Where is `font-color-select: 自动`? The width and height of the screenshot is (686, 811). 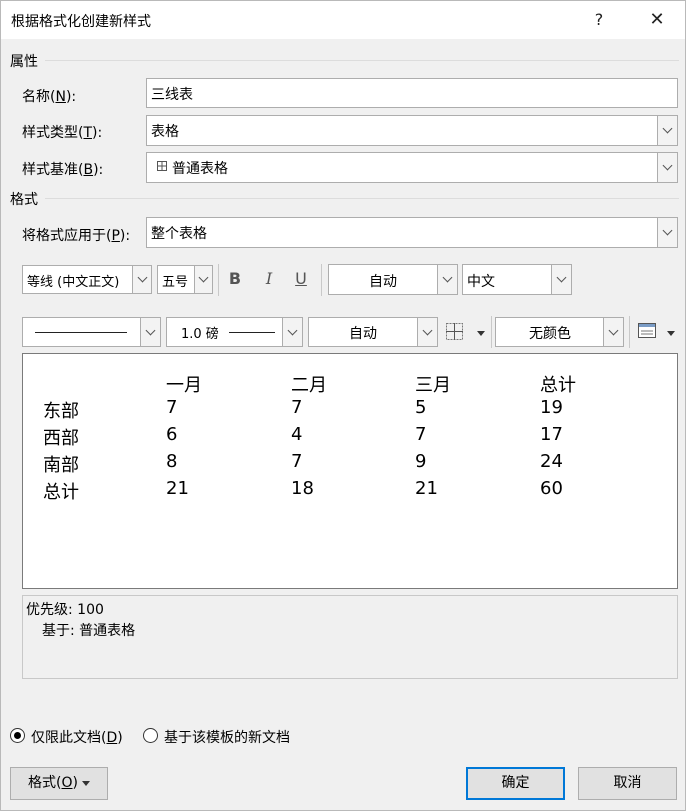 font-color-select: 自动 is located at coordinates (393, 279).